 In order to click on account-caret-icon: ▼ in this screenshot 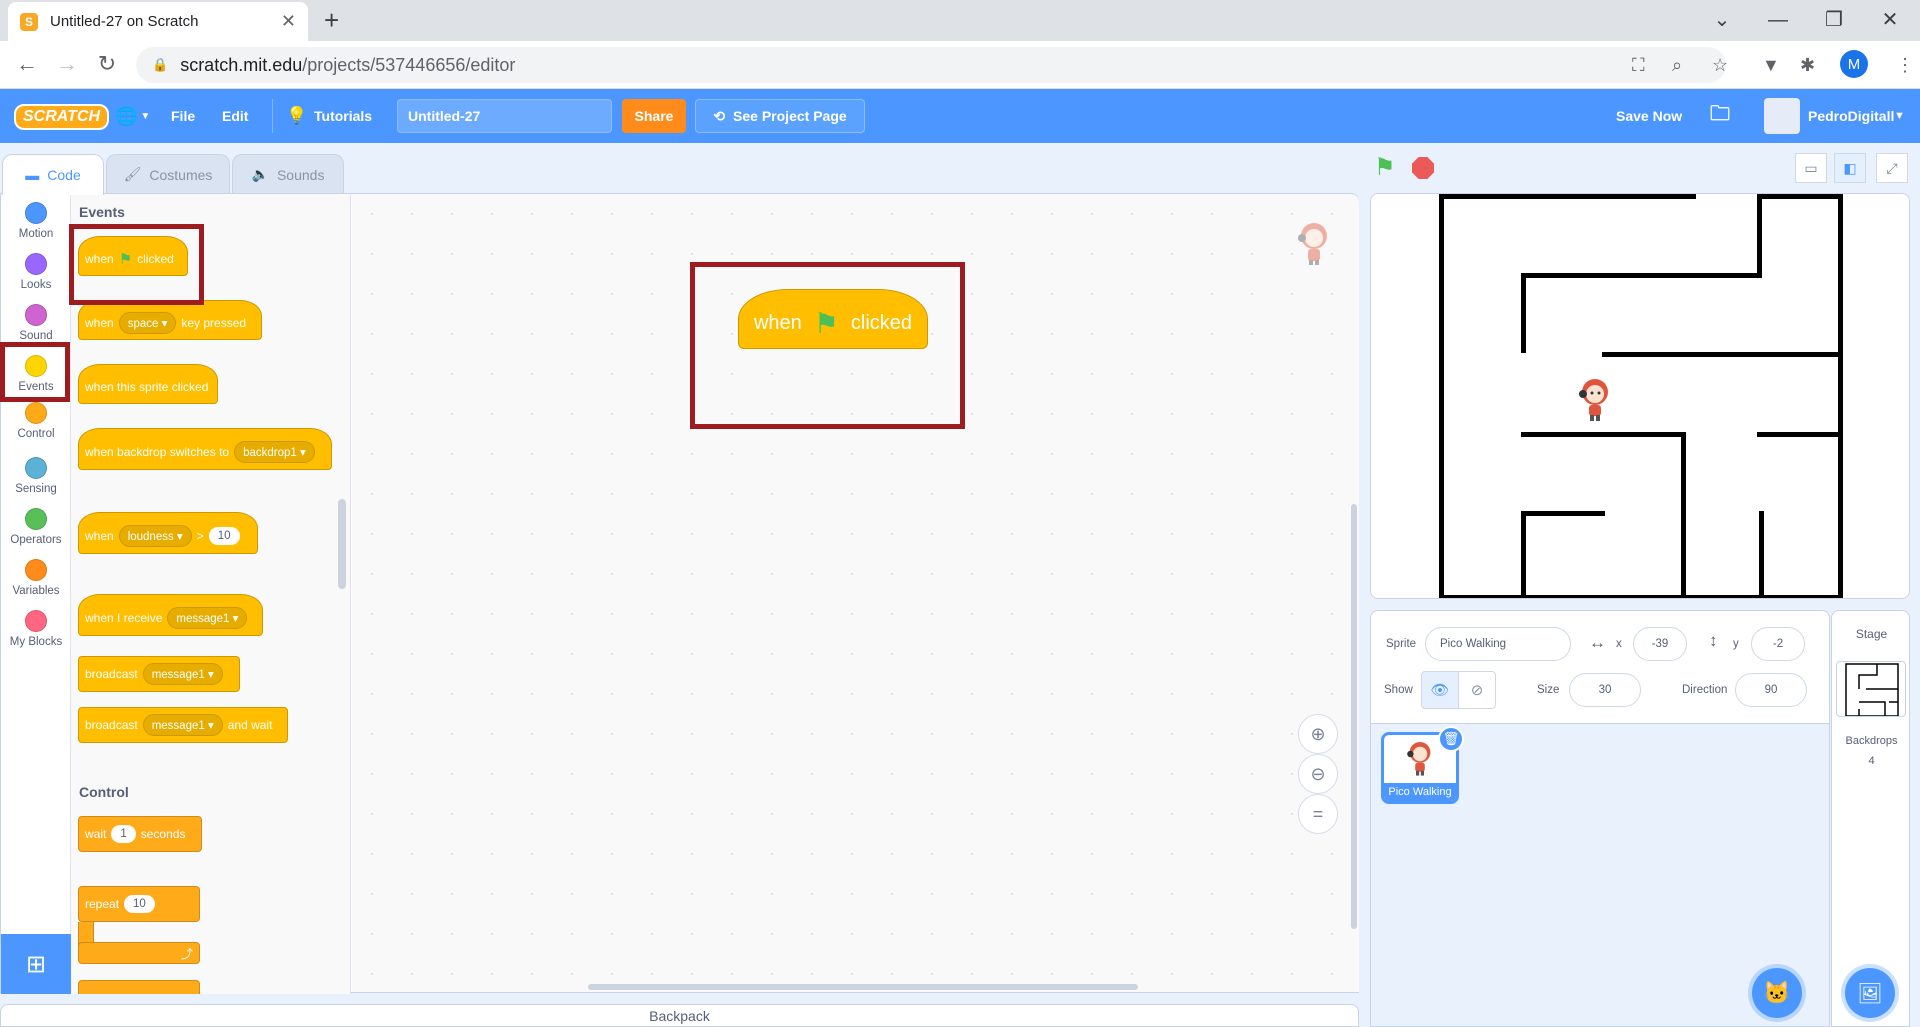, I will do `click(1899, 116)`.